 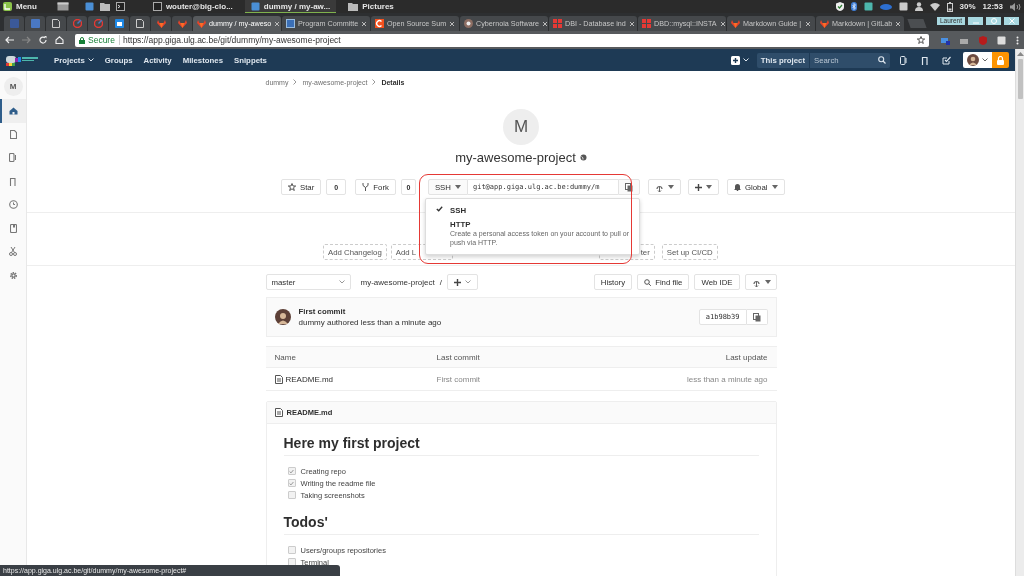 I want to click on readme-heading: Todos', so click(x=521, y=524).